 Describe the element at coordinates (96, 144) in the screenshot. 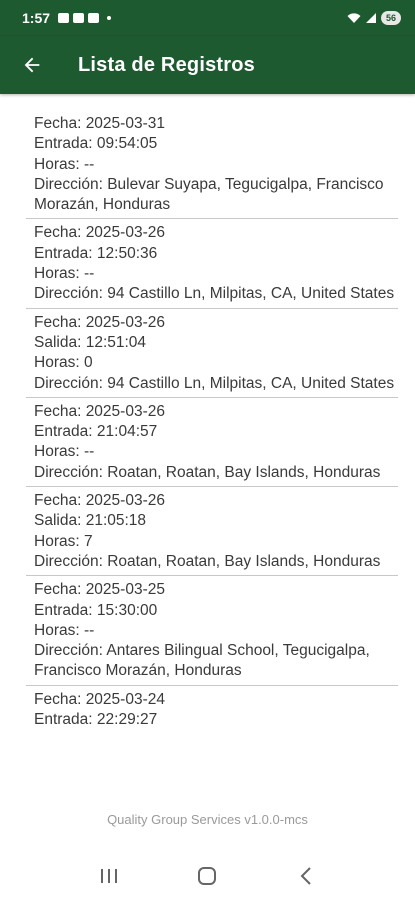

I see `record-event: Entrada: 09:54:05` at that location.